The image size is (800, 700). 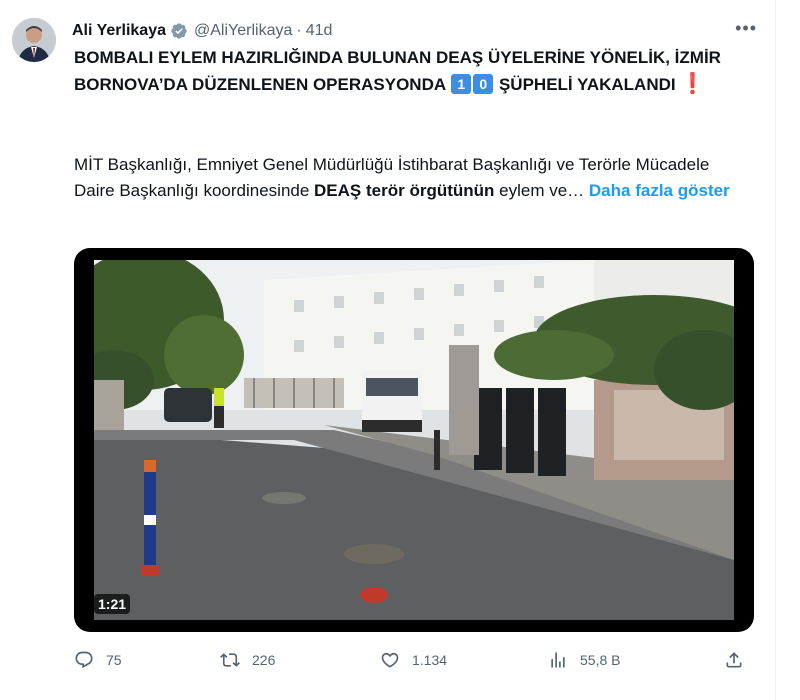 I want to click on video-duration: 1:21, so click(x=112, y=604).